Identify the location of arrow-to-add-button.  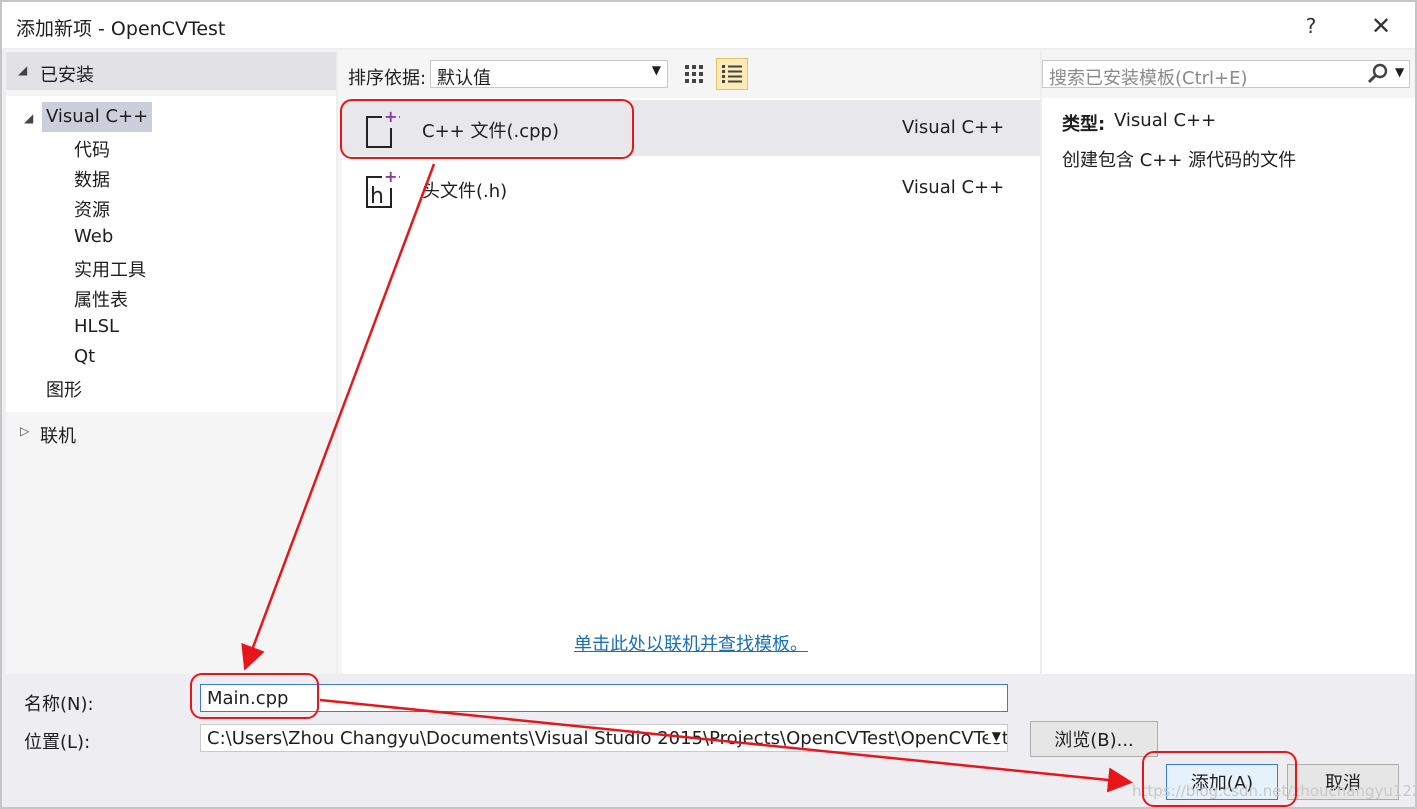
(726, 745).